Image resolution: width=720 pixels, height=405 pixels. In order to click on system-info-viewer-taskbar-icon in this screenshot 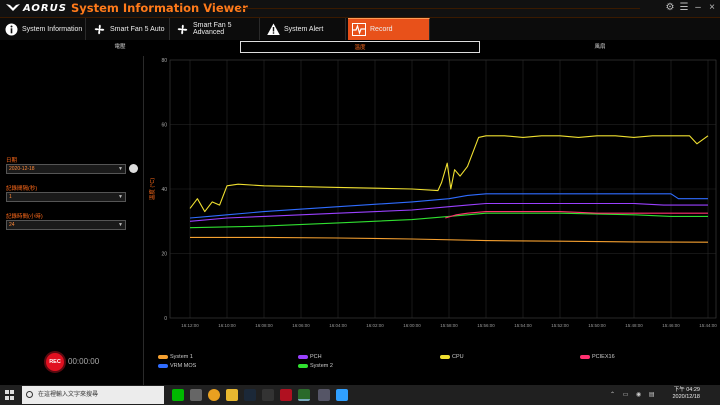, I will do `click(304, 395)`.